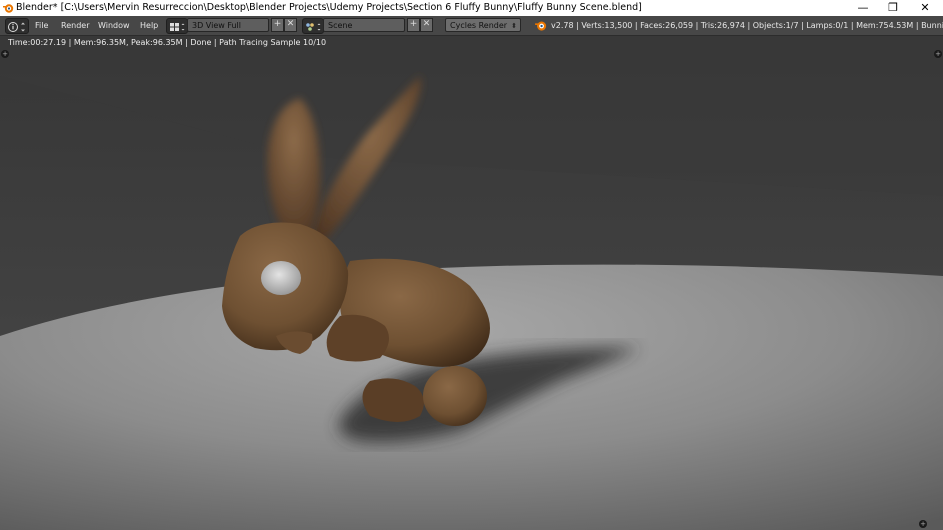 This screenshot has width=943, height=530. What do you see at coordinates (863, 8) in the screenshot?
I see `minimize-button: —` at bounding box center [863, 8].